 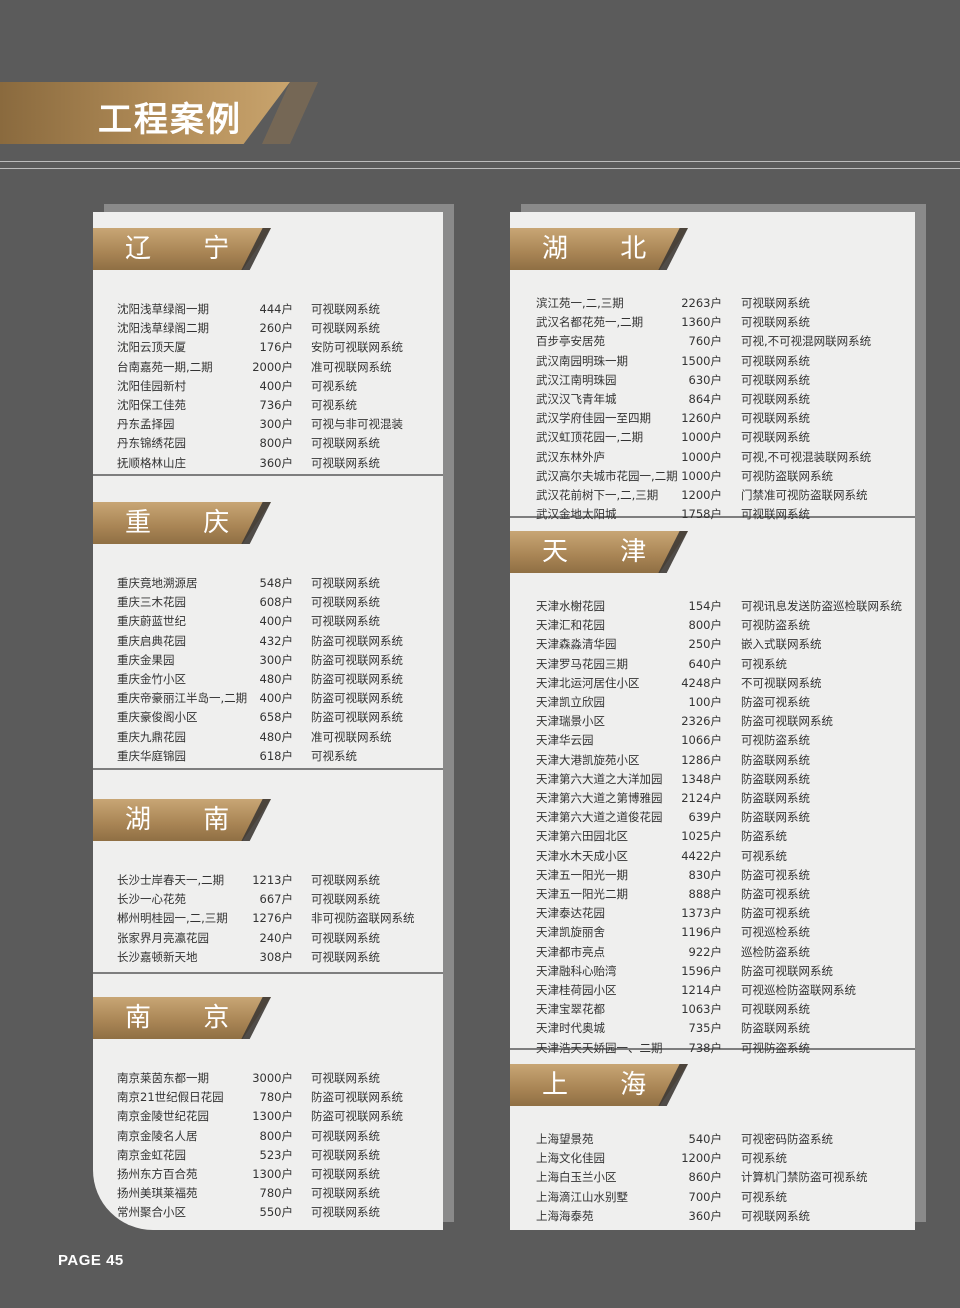 What do you see at coordinates (582, 855) in the screenshot?
I see `project-name: 天津水木天成小区` at bounding box center [582, 855].